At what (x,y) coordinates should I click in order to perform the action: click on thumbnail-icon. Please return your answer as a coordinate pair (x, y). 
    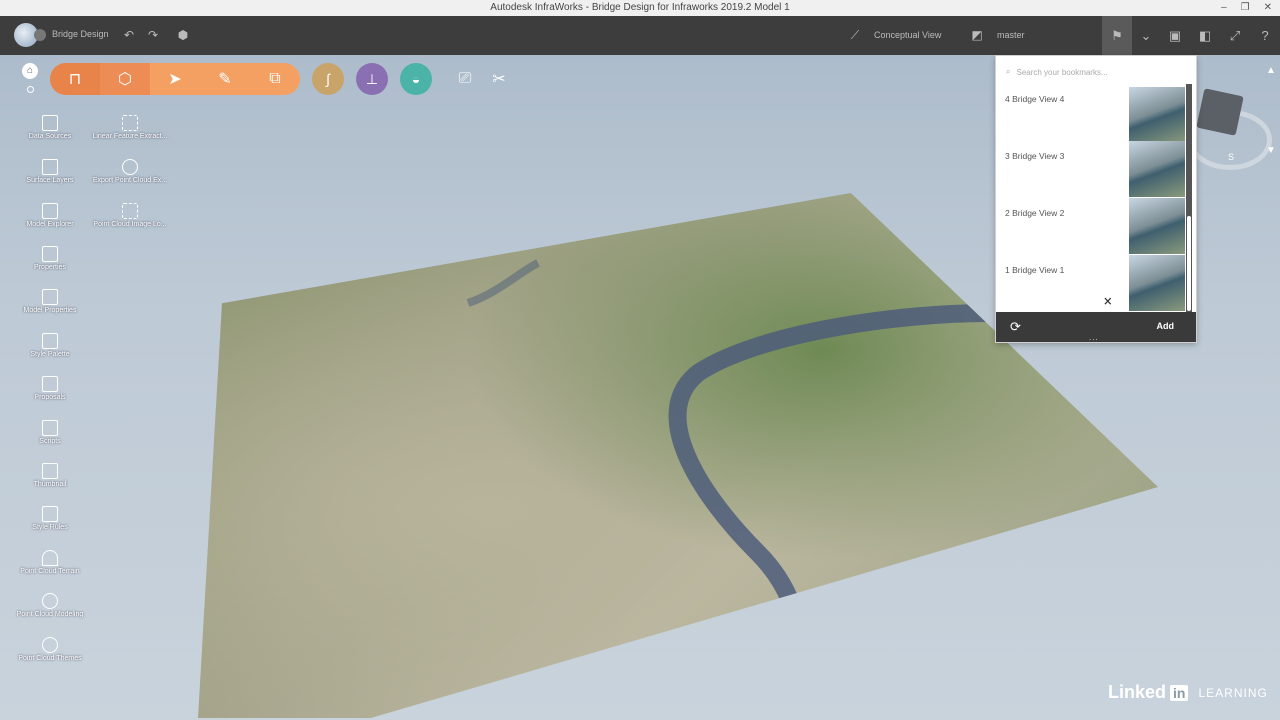
    Looking at the image, I should click on (50, 471).